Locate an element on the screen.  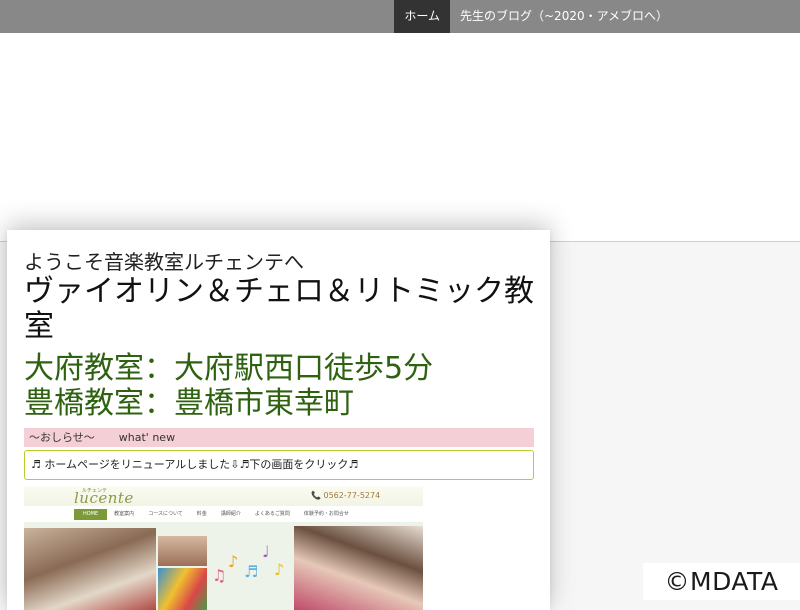
preview-phone: 📞 0562-77-5274 is located at coordinates (346, 495).